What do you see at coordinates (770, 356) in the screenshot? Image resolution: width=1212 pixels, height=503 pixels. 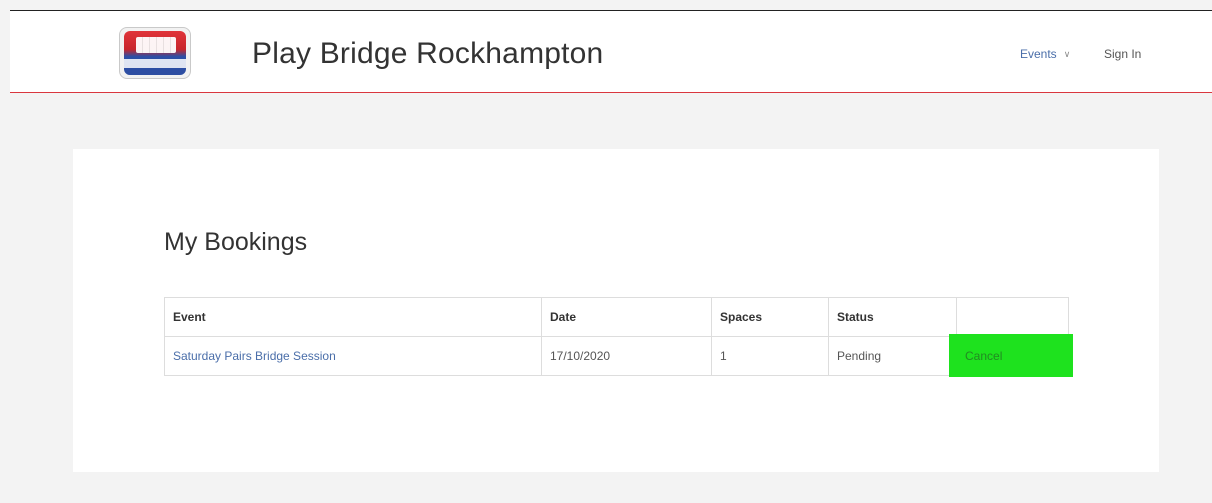 I see `cell-spaces: 1` at bounding box center [770, 356].